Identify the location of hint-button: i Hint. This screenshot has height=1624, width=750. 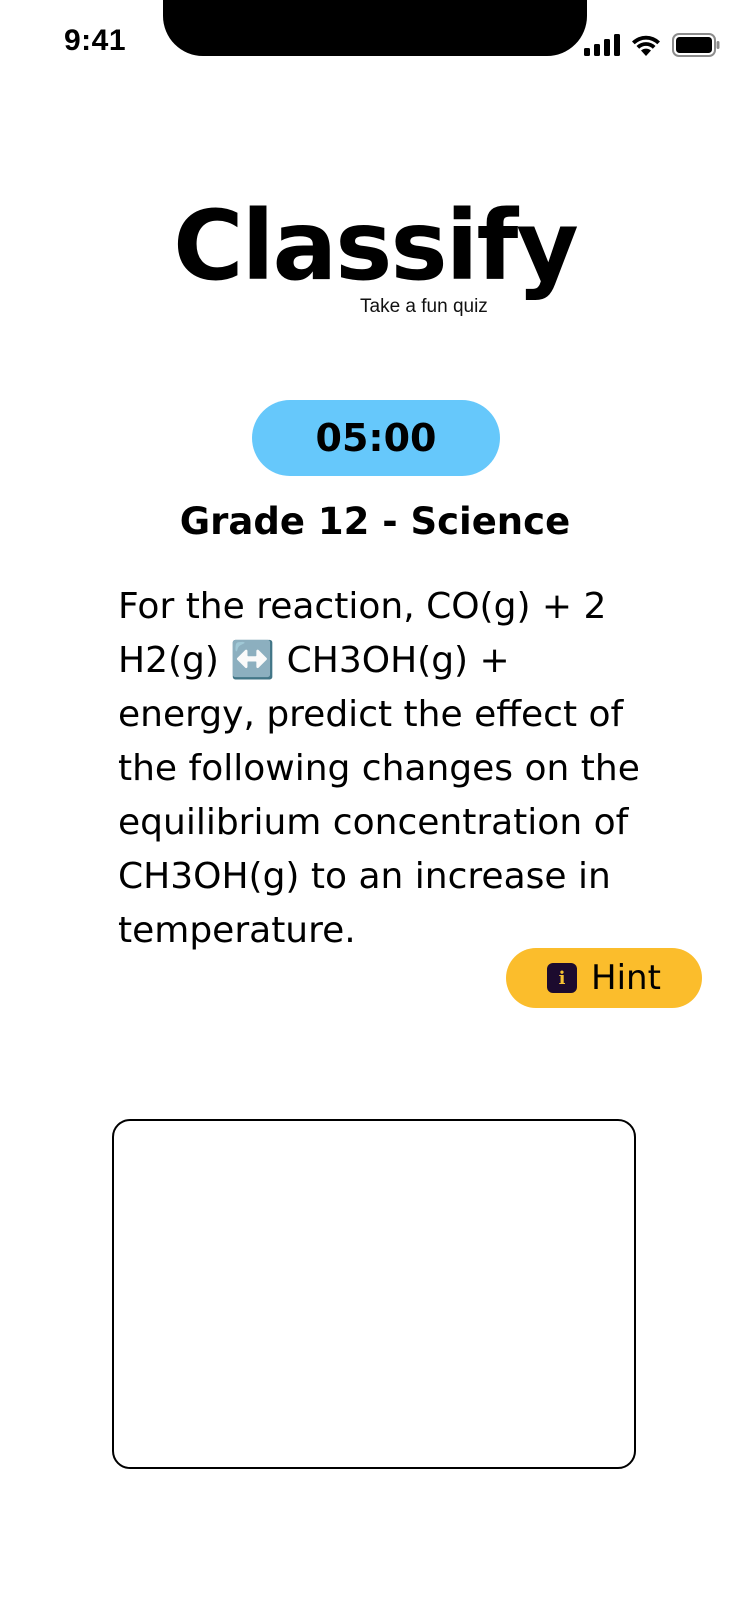
(604, 978).